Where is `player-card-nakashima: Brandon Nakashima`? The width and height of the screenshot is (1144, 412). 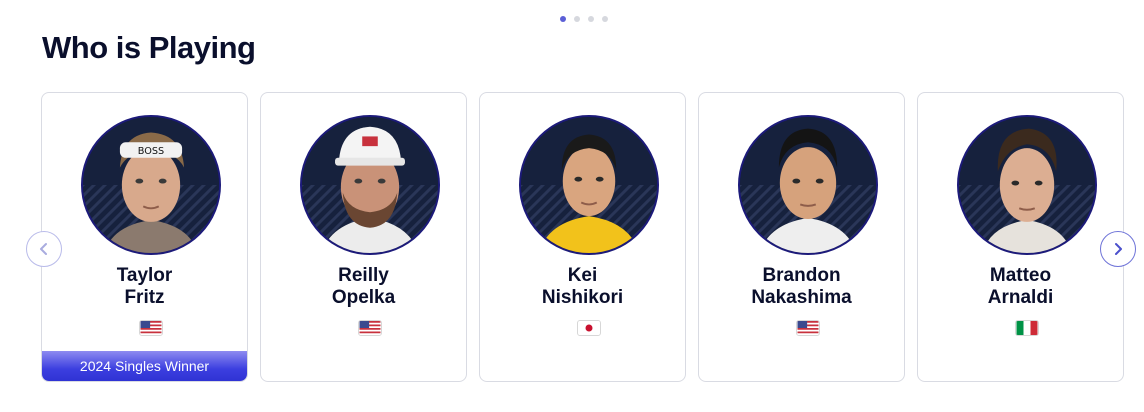 player-card-nakashima: Brandon Nakashima is located at coordinates (801, 237).